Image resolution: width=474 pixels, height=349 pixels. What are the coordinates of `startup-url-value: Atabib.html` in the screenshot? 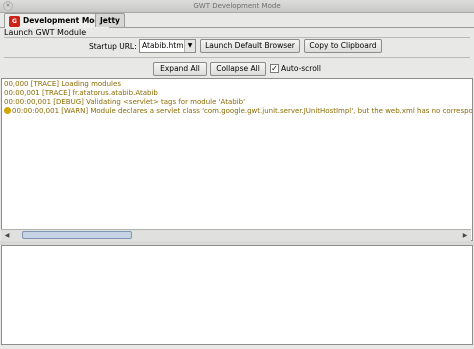 It's located at (164, 45).